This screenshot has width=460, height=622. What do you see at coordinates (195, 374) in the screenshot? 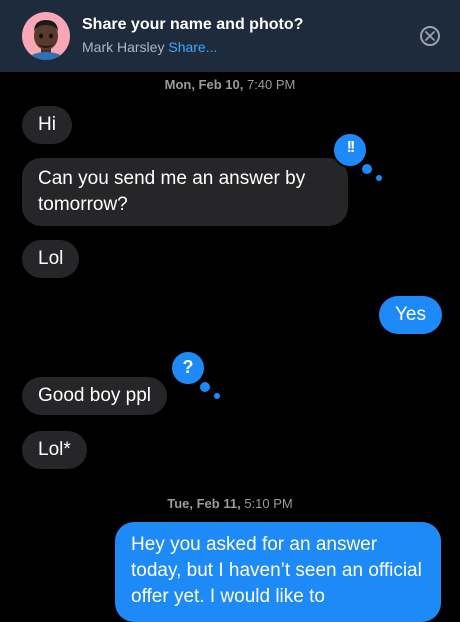
I see `tapback-question-icon: ?` at bounding box center [195, 374].